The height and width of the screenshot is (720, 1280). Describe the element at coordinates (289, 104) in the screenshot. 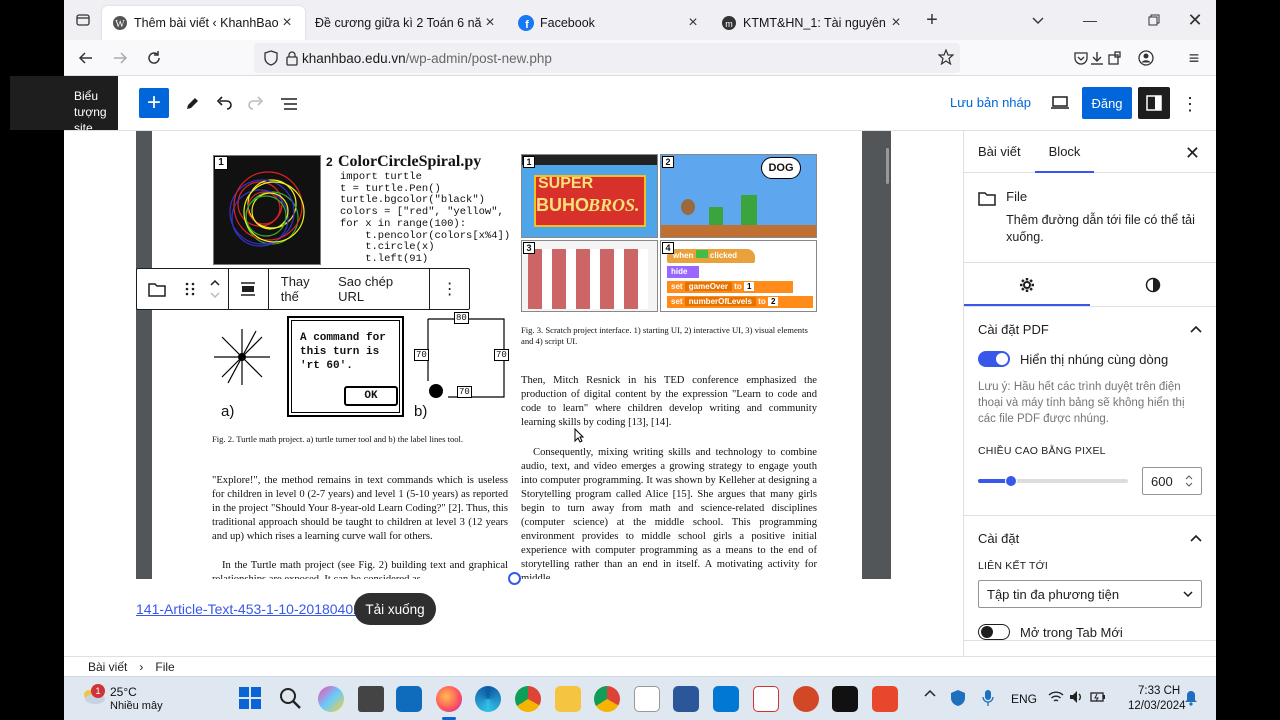

I see `document-overview-icon` at that location.